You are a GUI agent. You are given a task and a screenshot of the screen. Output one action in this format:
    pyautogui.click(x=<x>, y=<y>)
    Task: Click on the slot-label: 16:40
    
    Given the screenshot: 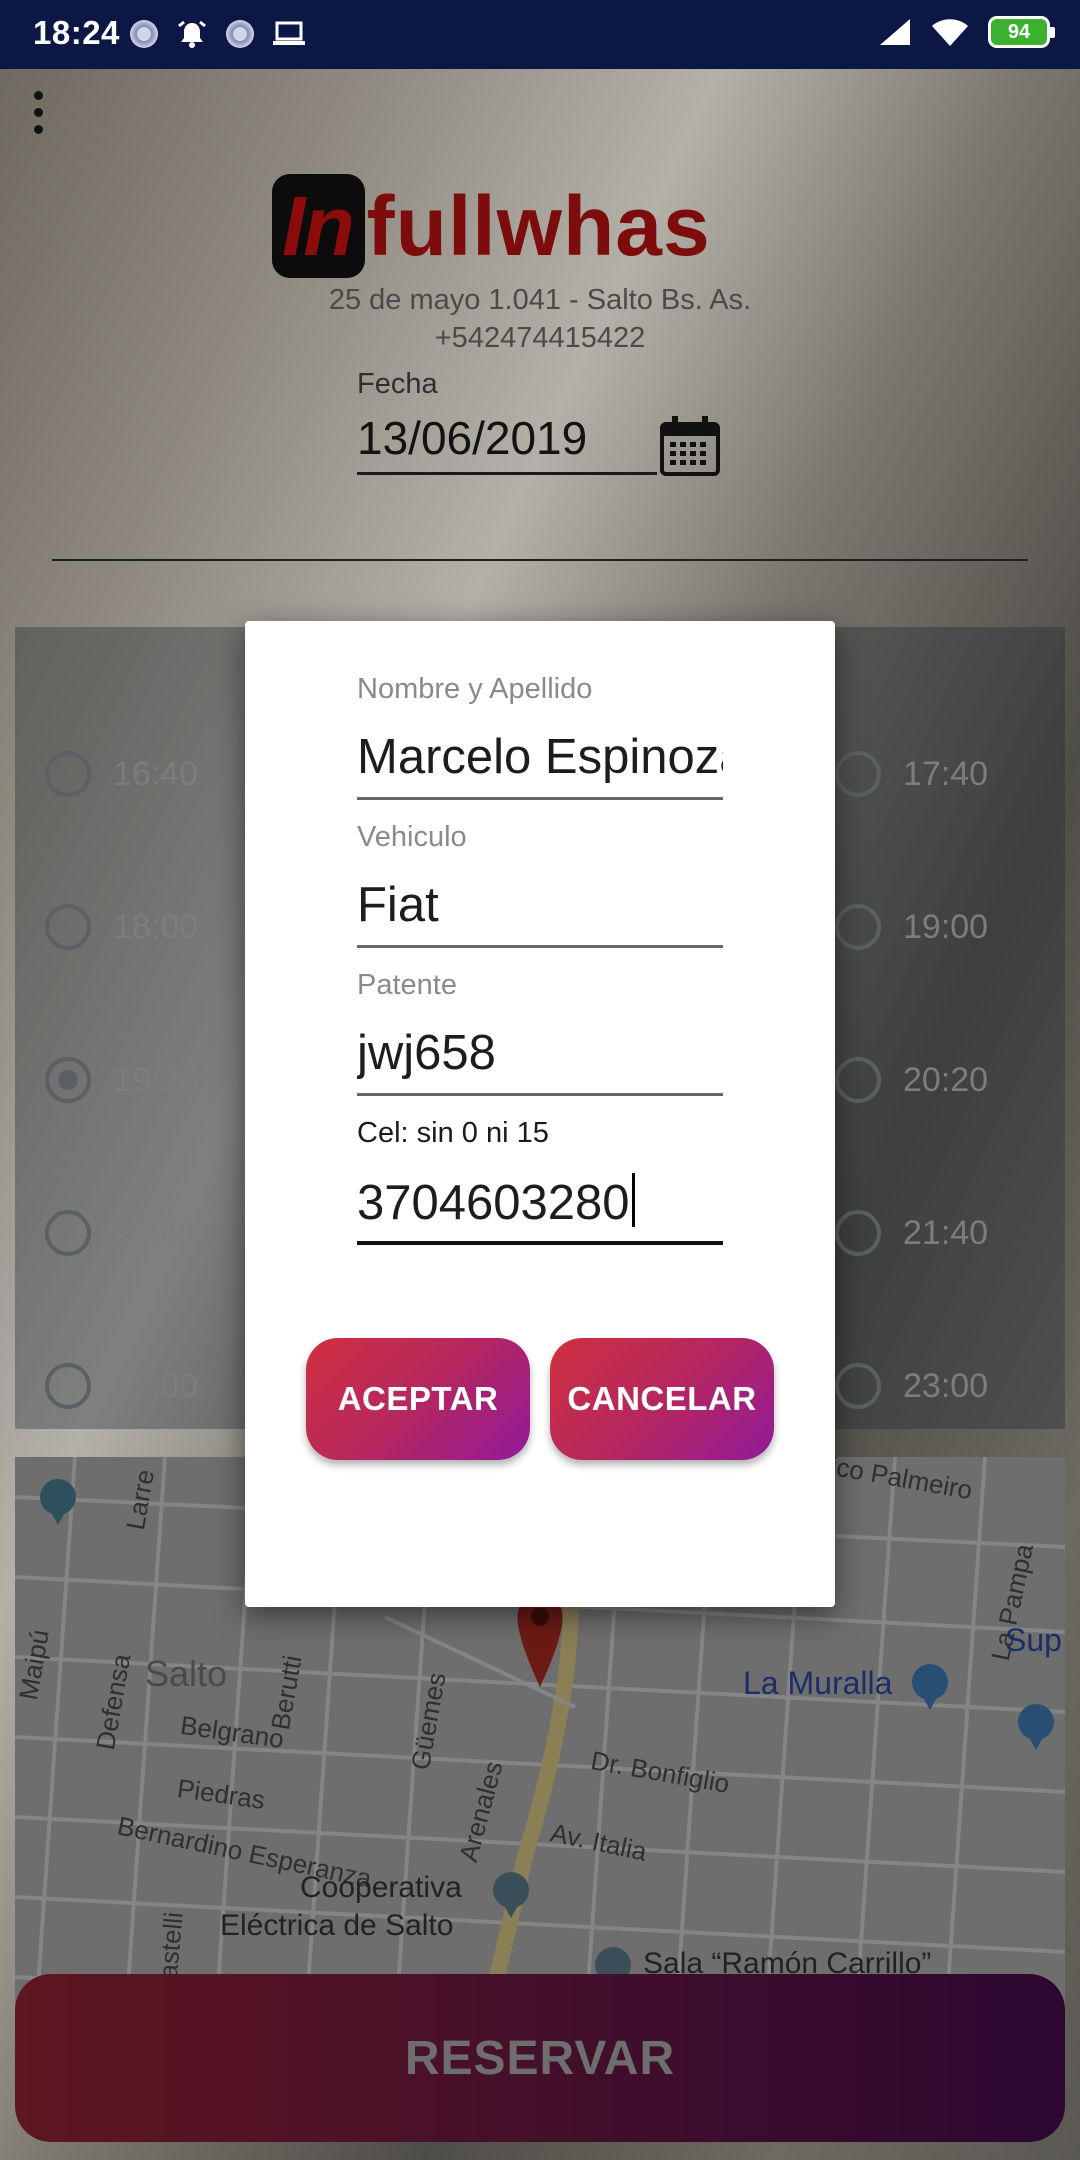 What is the action you would take?
    pyautogui.click(x=156, y=773)
    